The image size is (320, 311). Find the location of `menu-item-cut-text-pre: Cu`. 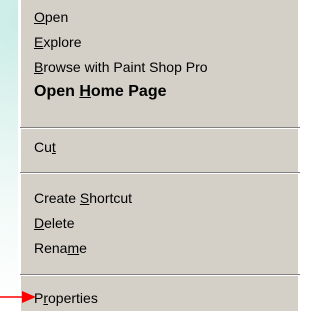

menu-item-cut-text-pre: Cu is located at coordinates (43, 147).